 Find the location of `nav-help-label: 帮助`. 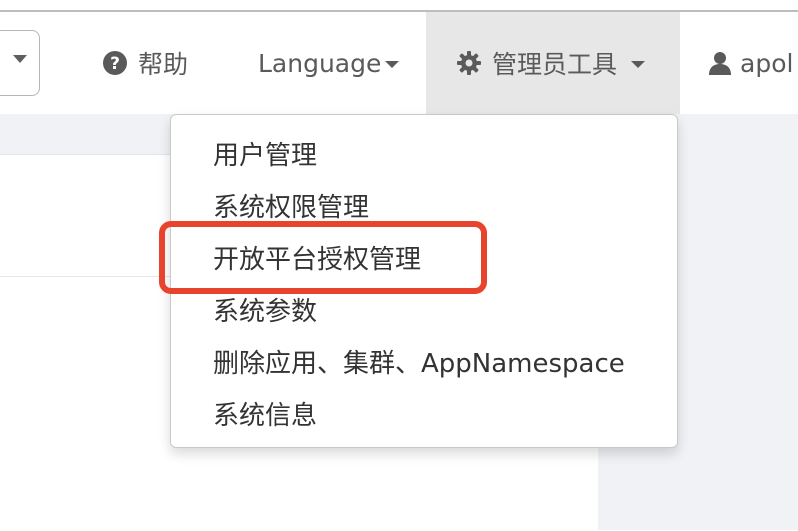

nav-help-label: 帮助 is located at coordinates (163, 64).